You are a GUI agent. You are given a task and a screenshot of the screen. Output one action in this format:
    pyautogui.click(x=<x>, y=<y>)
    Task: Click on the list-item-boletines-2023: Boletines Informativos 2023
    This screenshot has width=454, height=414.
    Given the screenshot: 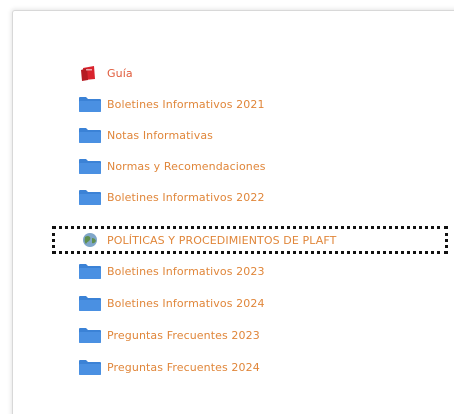 What is the action you would take?
    pyautogui.click(x=171, y=271)
    